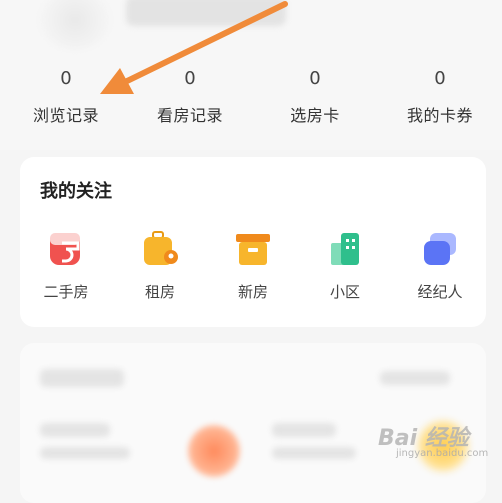 The height and width of the screenshot is (503, 502). I want to click on stat-my-coupons: 0 我的卡券, so click(440, 95).